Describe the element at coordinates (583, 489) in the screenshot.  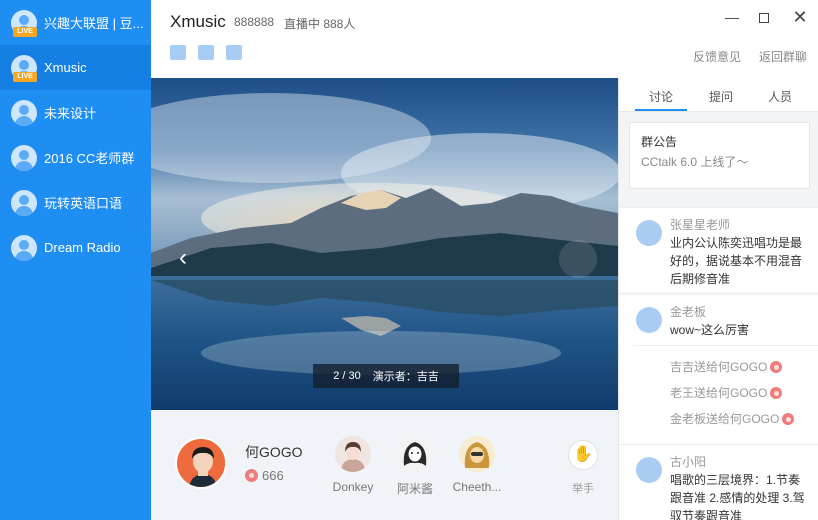
I see `raise-hand-label: 举手` at that location.